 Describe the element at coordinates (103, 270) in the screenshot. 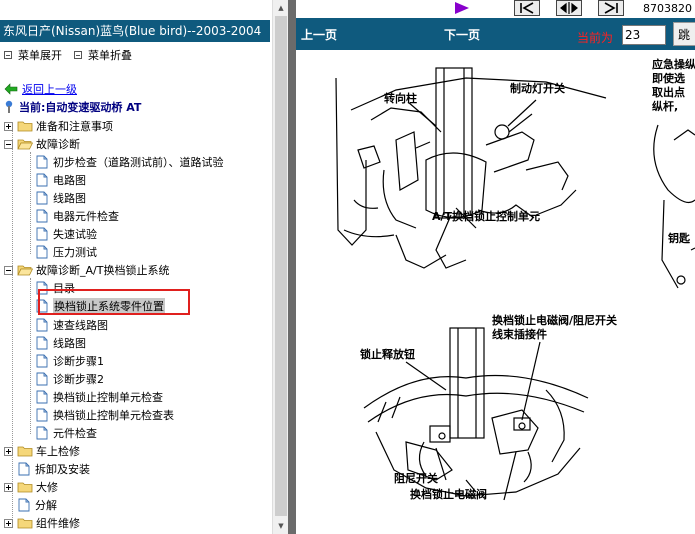

I see `tree-label: 故障诊断_A/T换档锁止系统` at that location.